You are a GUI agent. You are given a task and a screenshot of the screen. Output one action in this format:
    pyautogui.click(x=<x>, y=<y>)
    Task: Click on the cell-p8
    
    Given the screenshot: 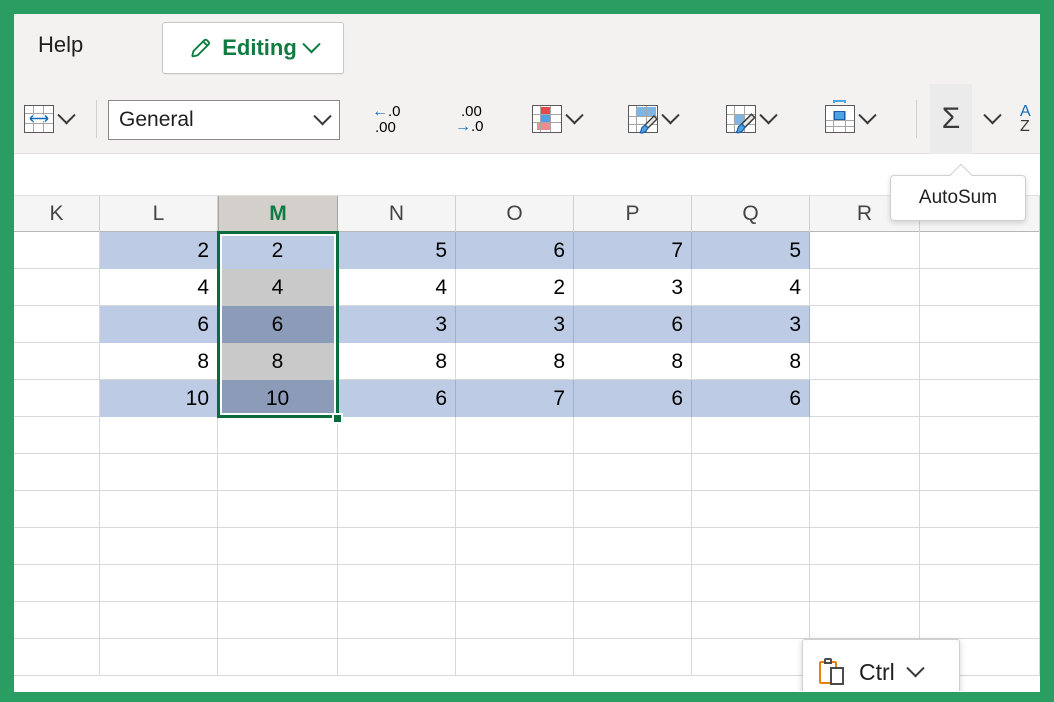 What is the action you would take?
    pyautogui.click(x=633, y=509)
    